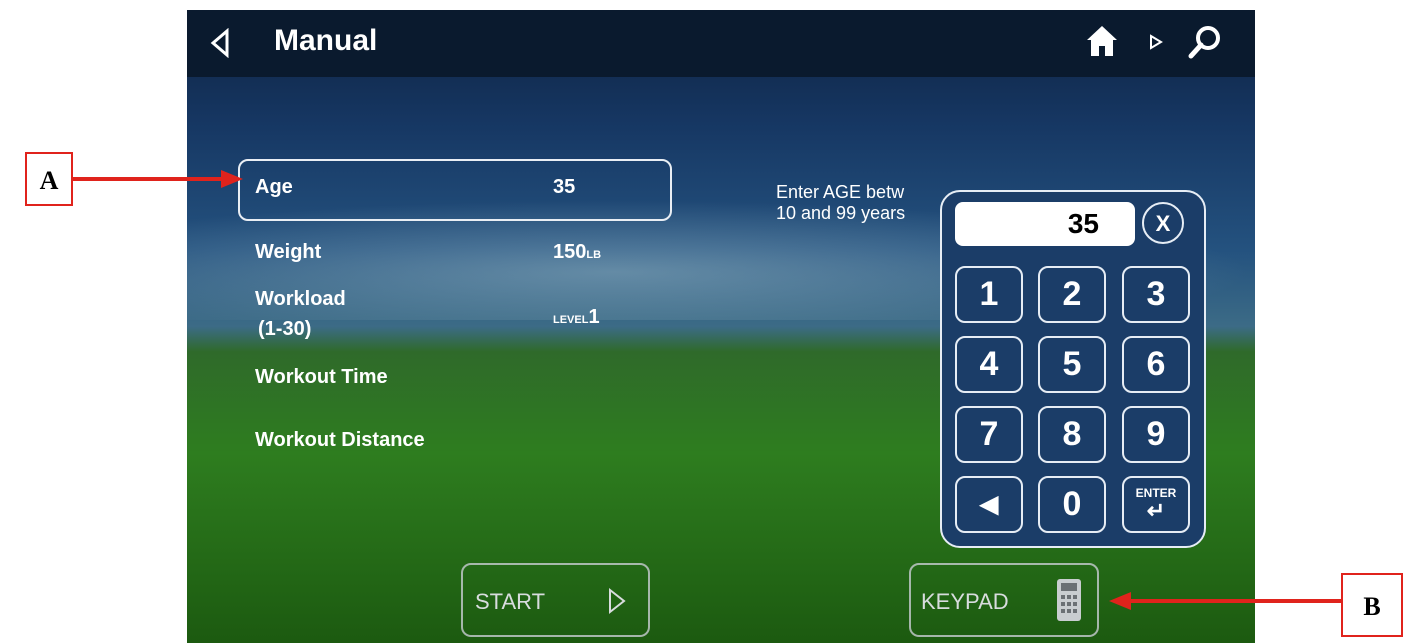 Image resolution: width=1405 pixels, height=643 pixels. I want to click on key-9: 9, so click(1156, 434).